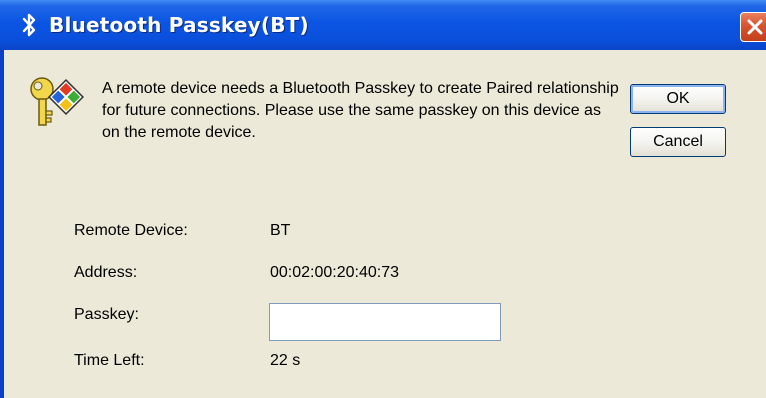 The height and width of the screenshot is (398, 766). Describe the element at coordinates (106, 314) in the screenshot. I see `passkey-label: Passkey:` at that location.